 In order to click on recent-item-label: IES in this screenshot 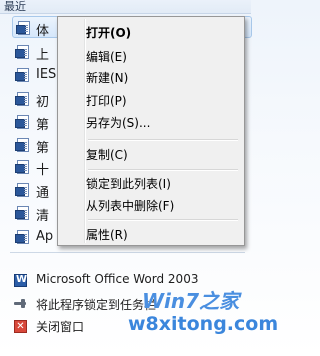, I will do `click(46, 74)`.